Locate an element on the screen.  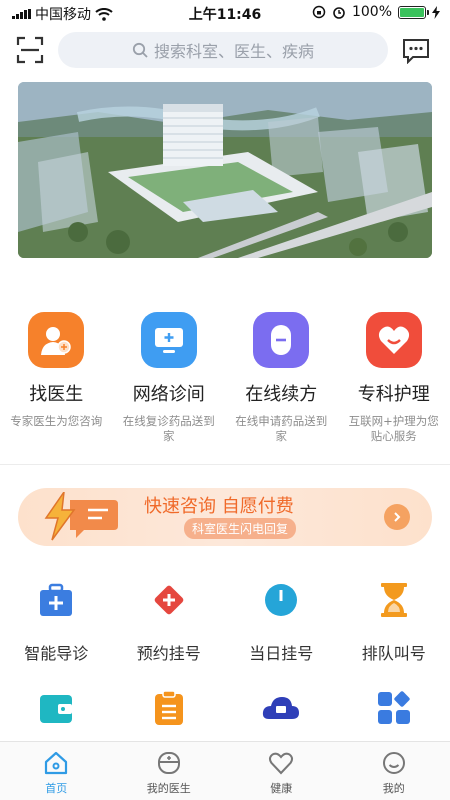
tab-my-doctor: 我的医生 is located at coordinates (169, 771).